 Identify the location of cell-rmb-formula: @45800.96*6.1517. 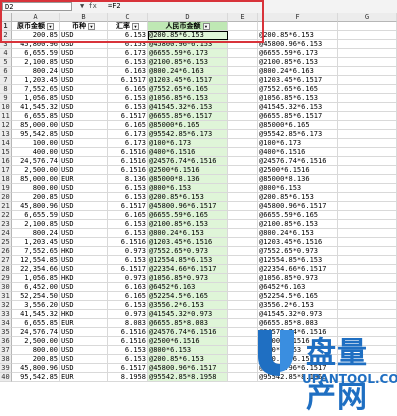
(188, 368).